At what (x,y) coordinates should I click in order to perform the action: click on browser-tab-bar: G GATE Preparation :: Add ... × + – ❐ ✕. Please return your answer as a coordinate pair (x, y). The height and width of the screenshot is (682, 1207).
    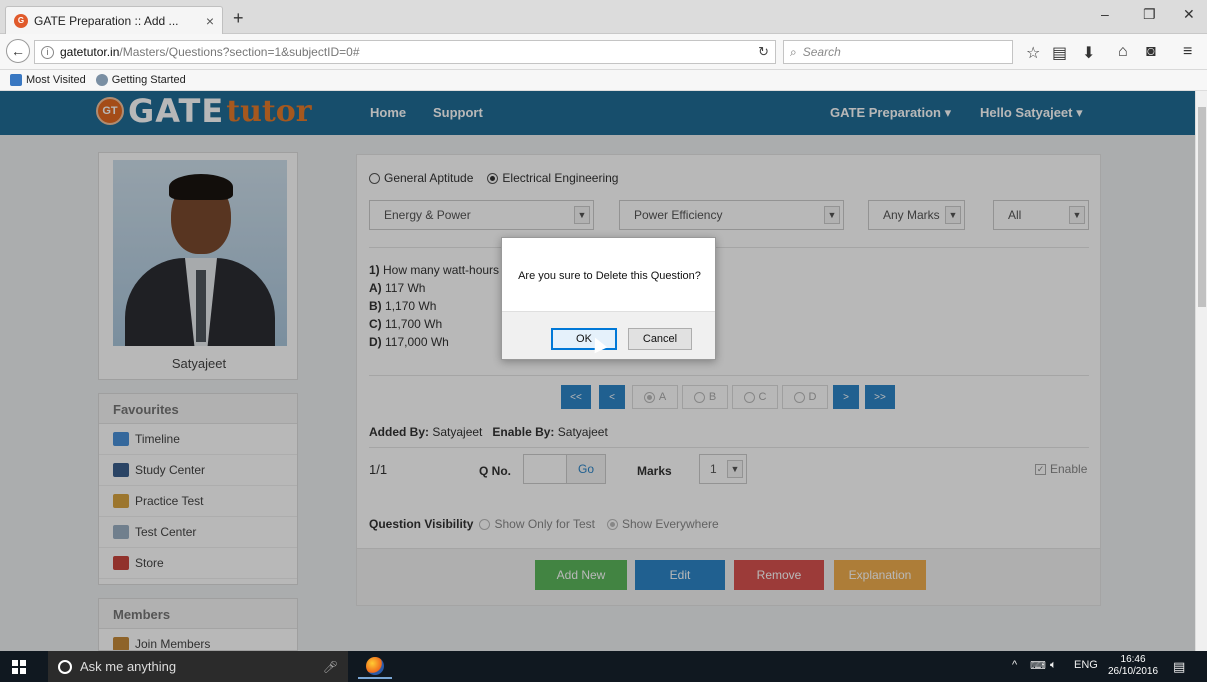
    Looking at the image, I should click on (603, 17).